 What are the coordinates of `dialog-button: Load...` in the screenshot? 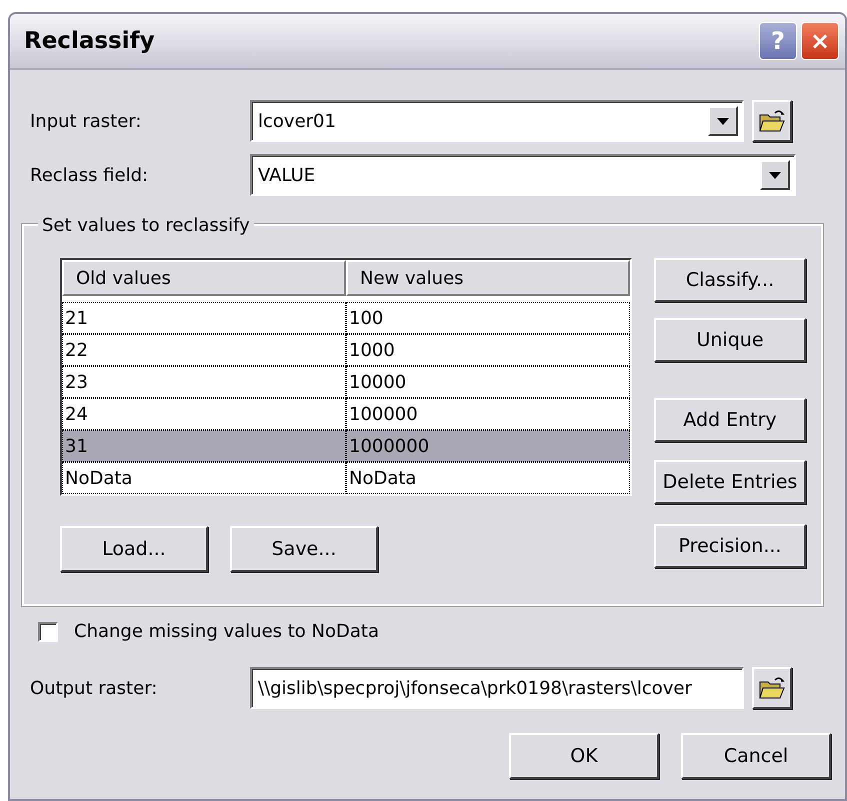 It's located at (134, 549).